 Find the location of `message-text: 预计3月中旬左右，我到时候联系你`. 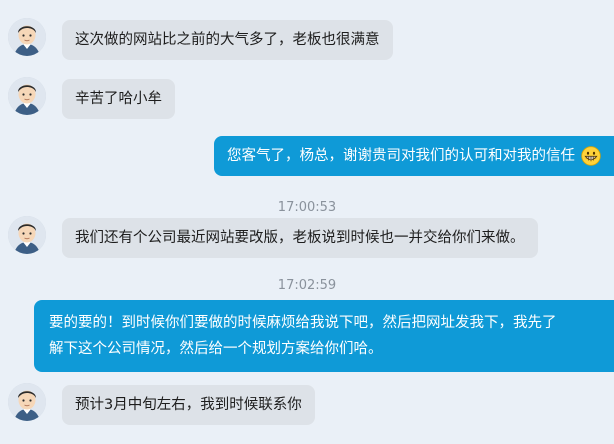

message-text: 预计3月中旬左右，我到时候联系你 is located at coordinates (188, 405).